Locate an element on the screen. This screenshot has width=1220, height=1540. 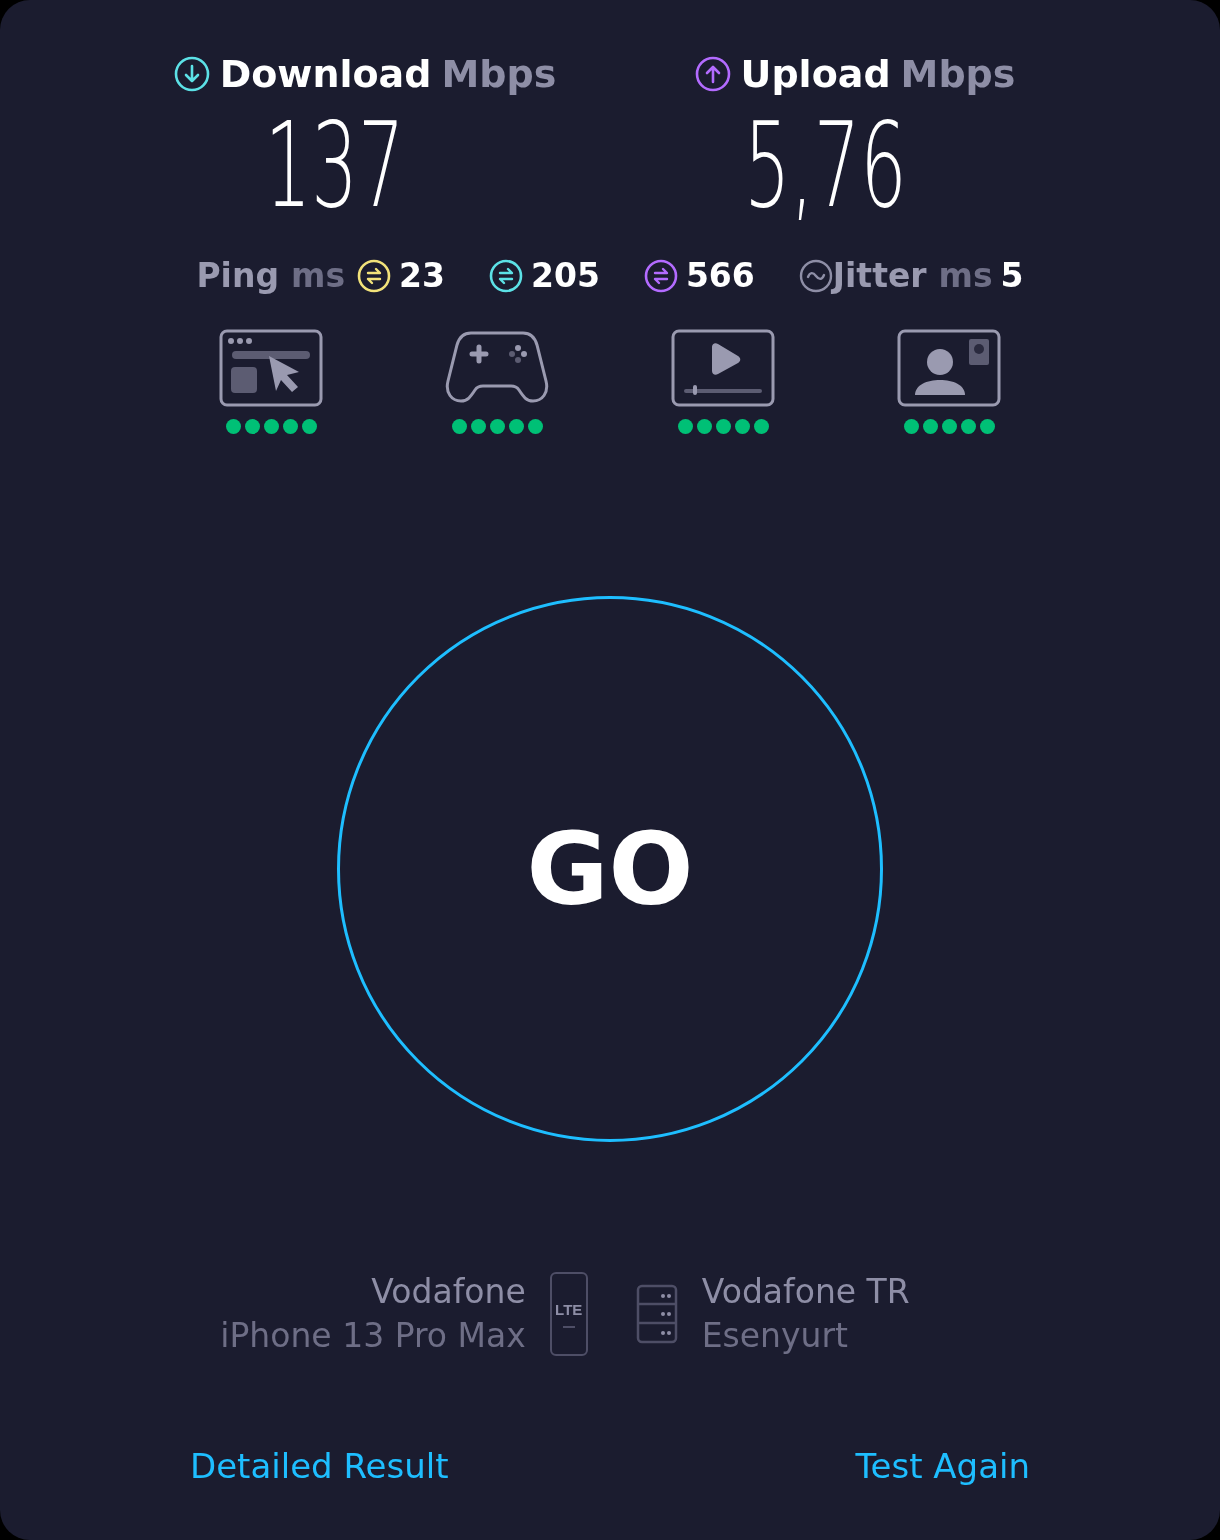
ping-value: 566 is located at coordinates (720, 275).